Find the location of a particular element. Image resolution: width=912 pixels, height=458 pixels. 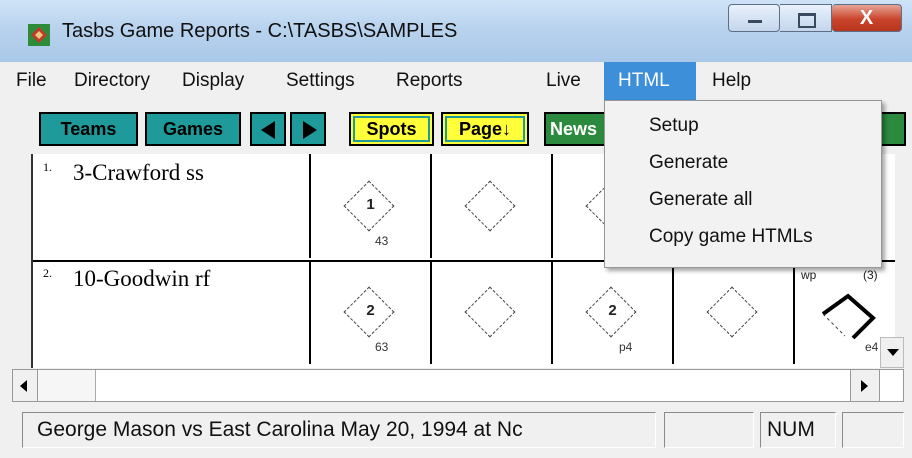

status-num-lock: NUM is located at coordinates (798, 430).